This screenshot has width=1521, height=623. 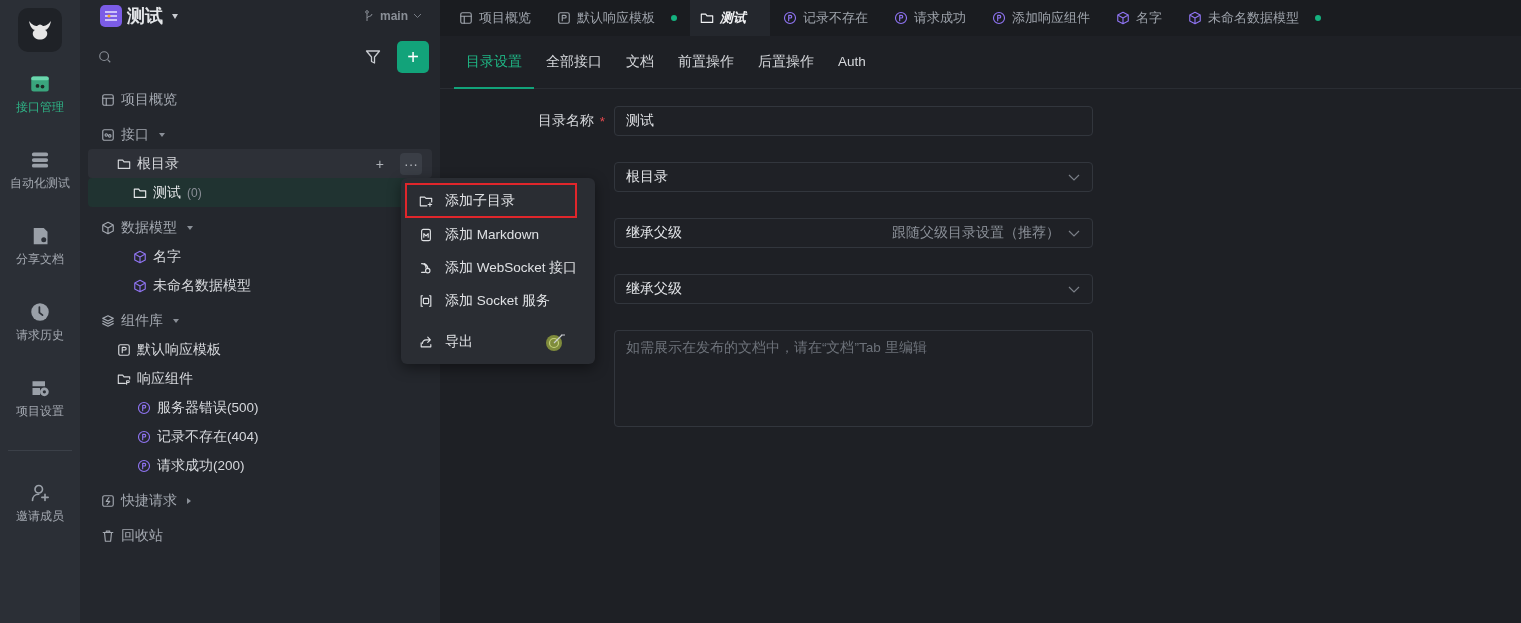 I want to click on tab: 项目概览, so click(x=495, y=18).